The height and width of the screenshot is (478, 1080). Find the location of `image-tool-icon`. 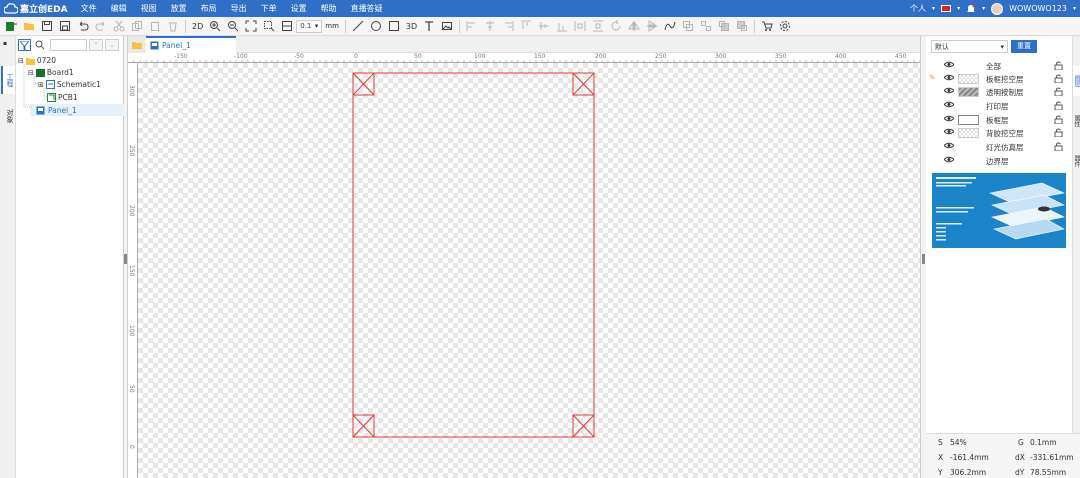

image-tool-icon is located at coordinates (447, 26).